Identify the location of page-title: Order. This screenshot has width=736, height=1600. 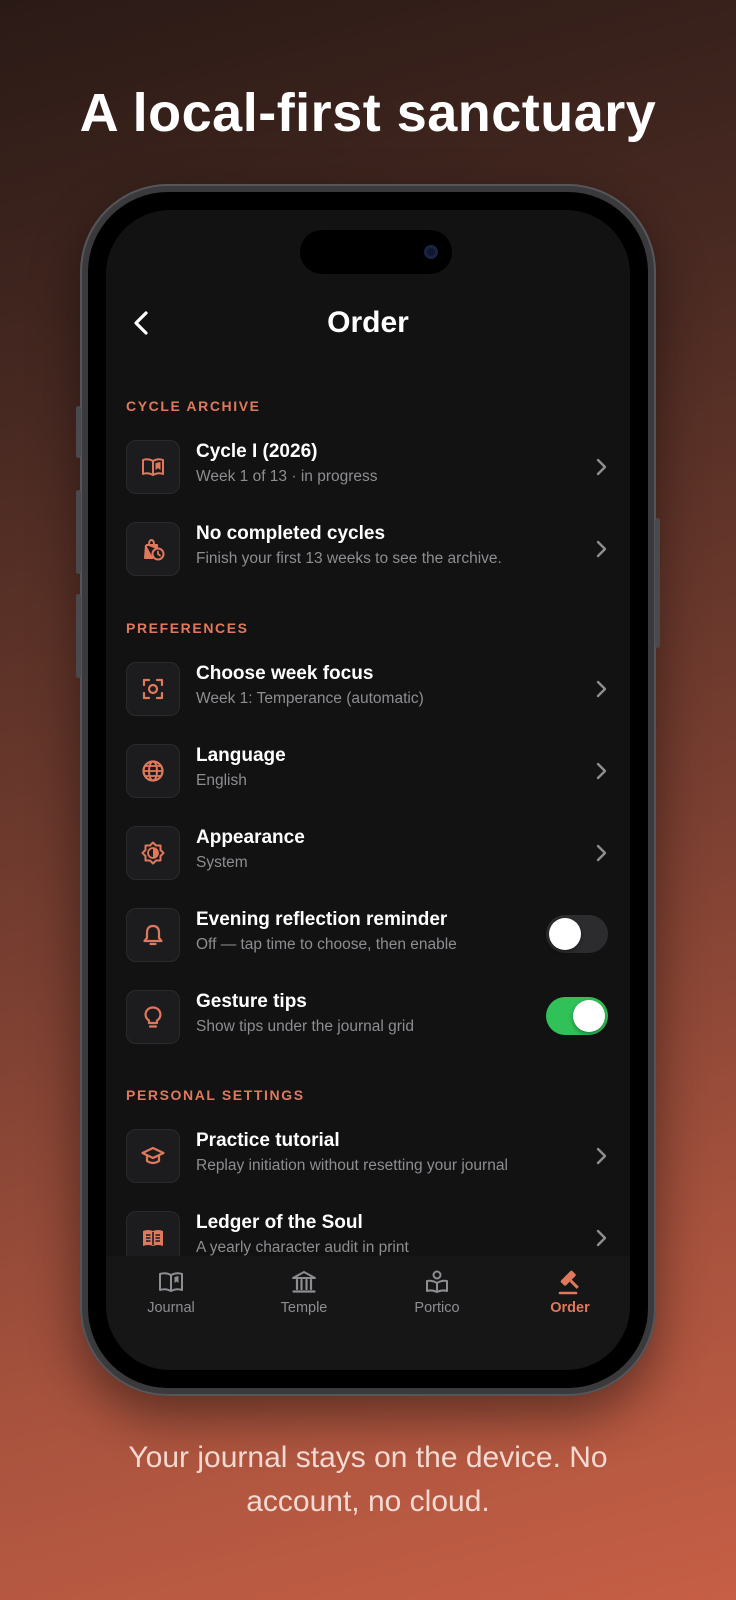
(368, 322).